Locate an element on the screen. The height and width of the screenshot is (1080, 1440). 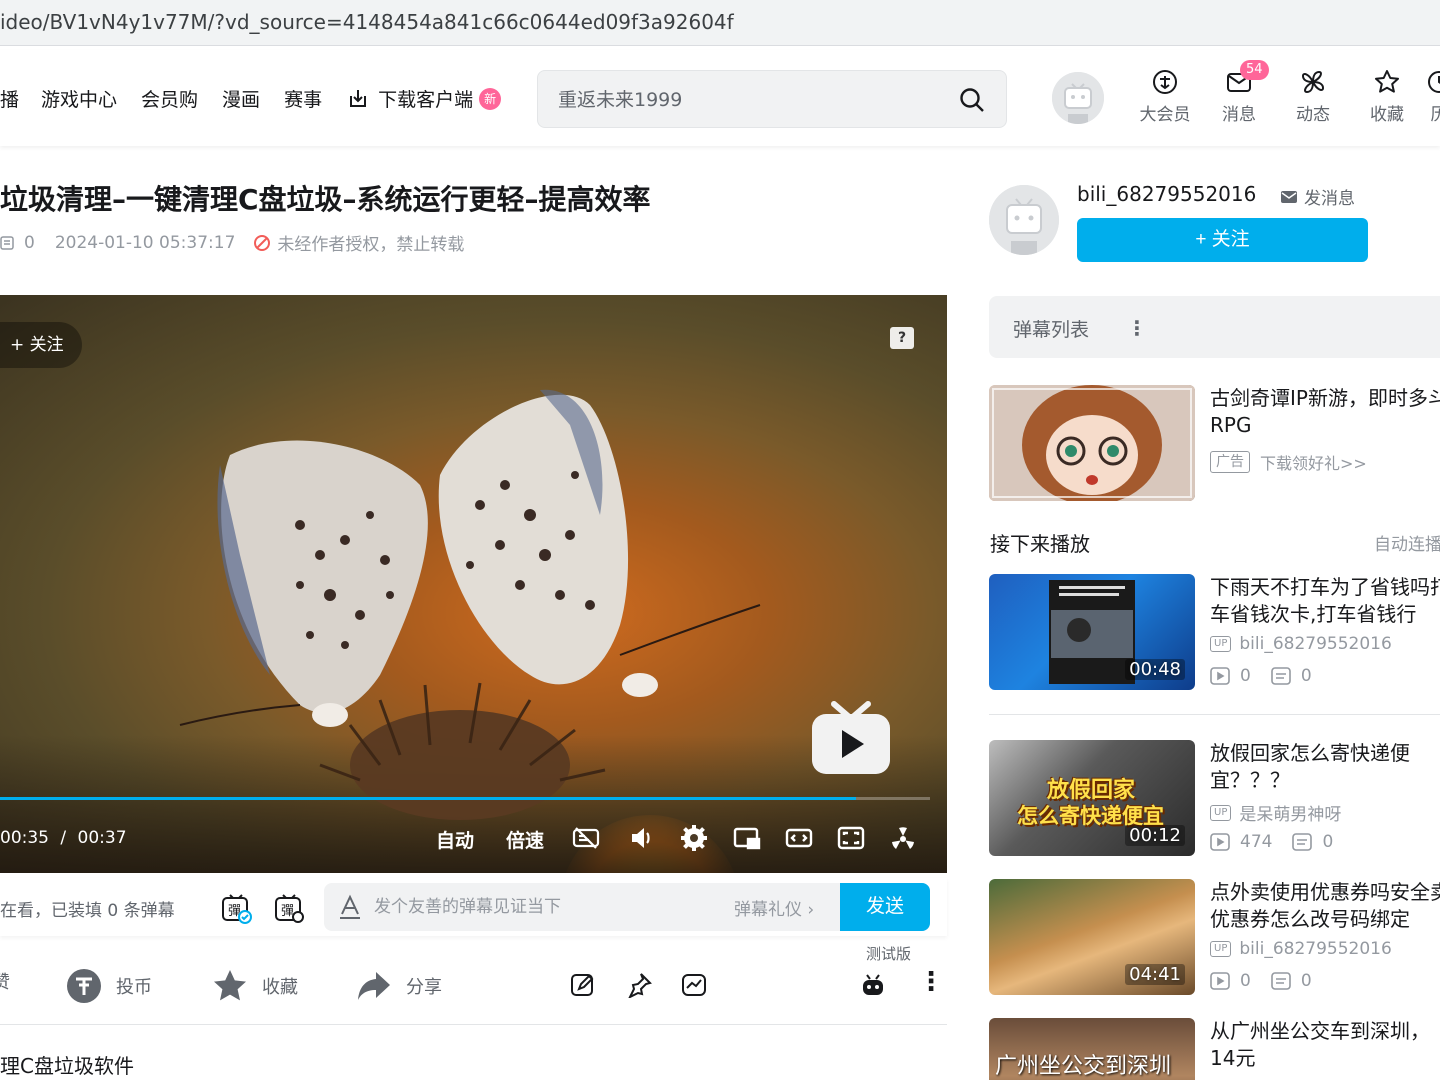
history-label: 历 is located at coordinates (1435, 115).